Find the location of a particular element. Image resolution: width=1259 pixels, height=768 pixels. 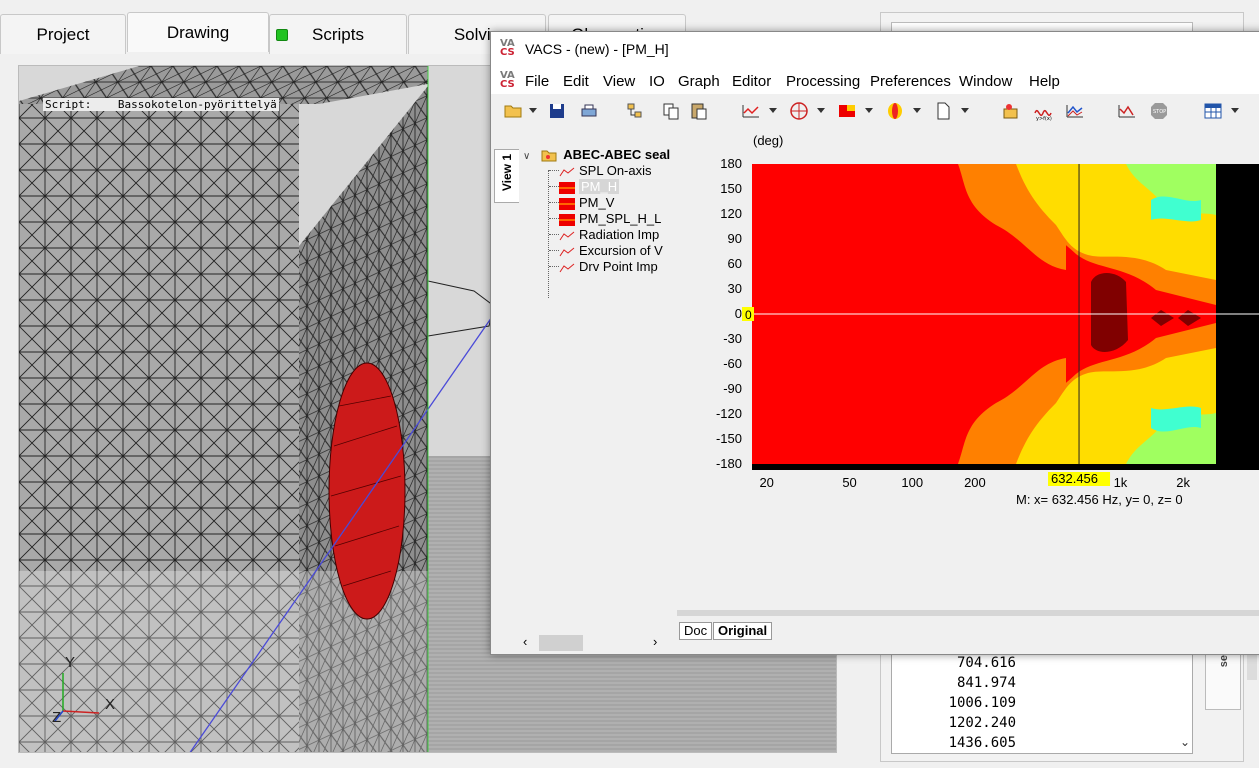

list-item: 1202.240 is located at coordinates (982, 723).